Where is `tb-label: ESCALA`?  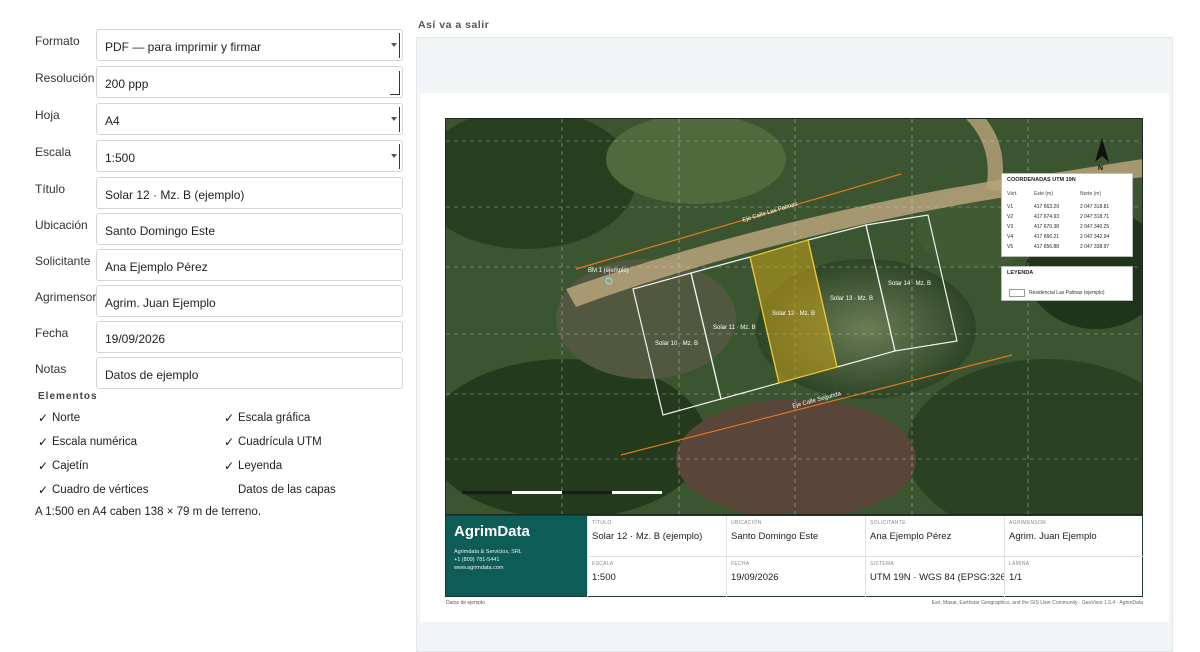
tb-label: ESCALA is located at coordinates (603, 564).